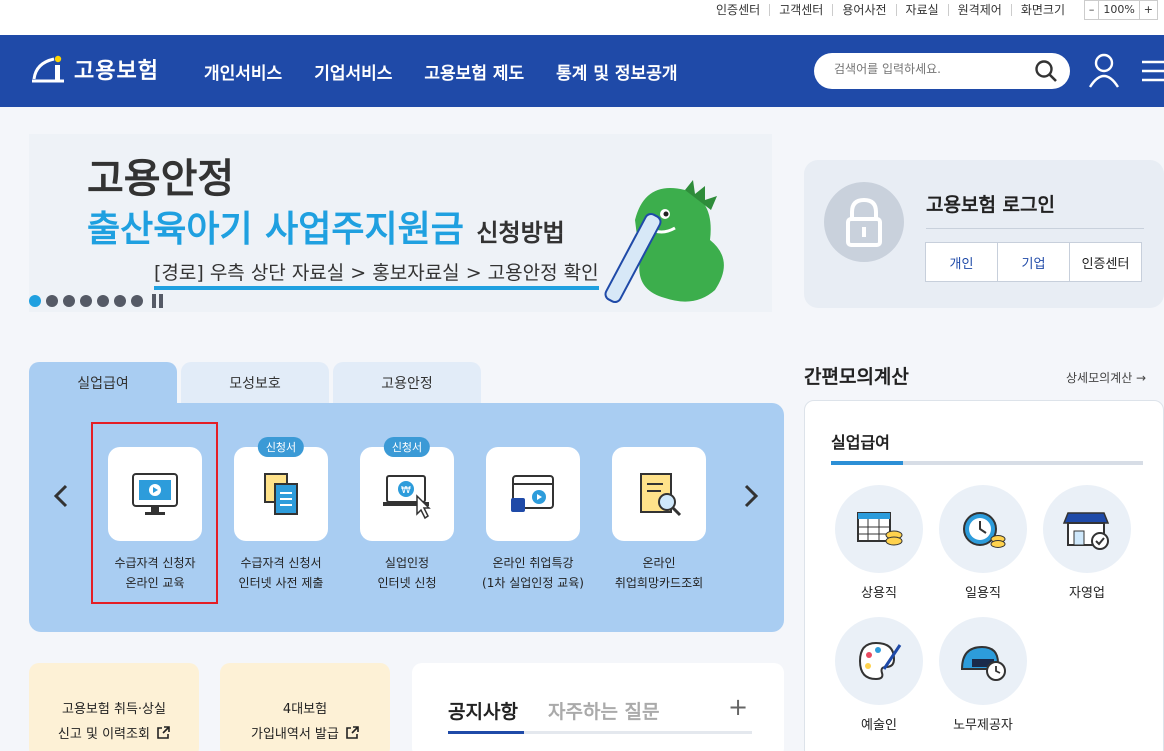 The image size is (1164, 751). I want to click on document-search-icon, so click(661, 495).